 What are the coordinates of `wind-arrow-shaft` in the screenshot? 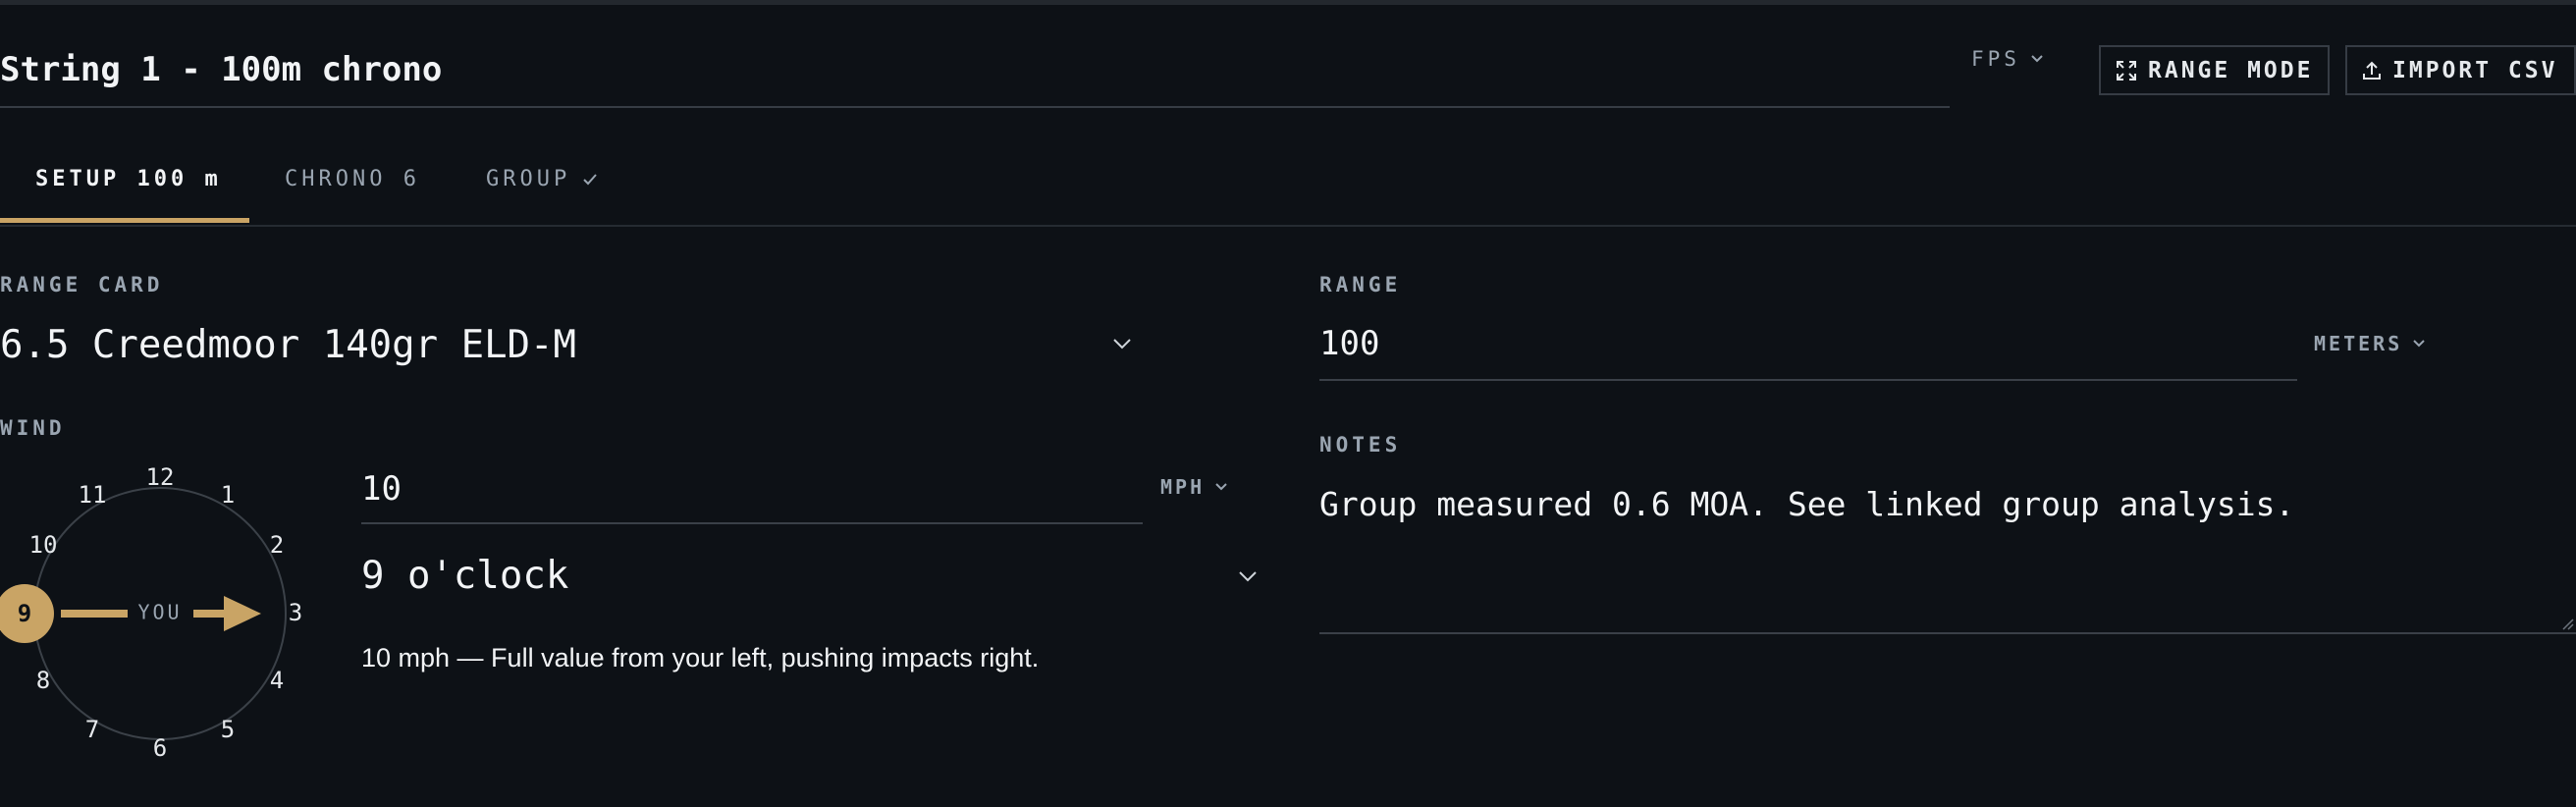 It's located at (211, 614).